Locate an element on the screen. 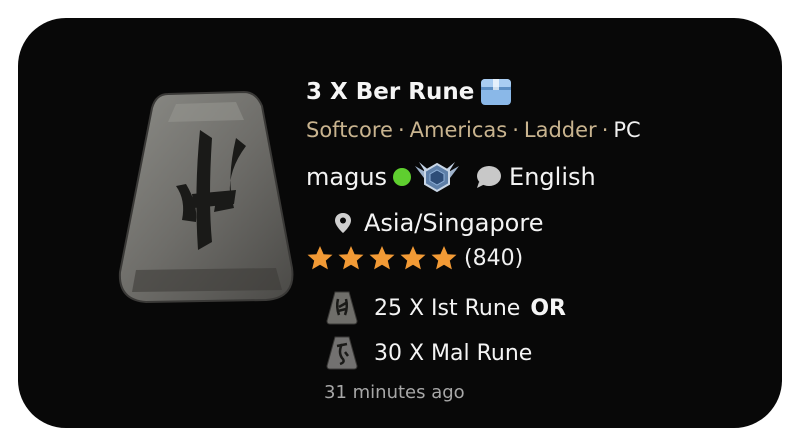 The height and width of the screenshot is (446, 800). online-status-icon is located at coordinates (402, 177).